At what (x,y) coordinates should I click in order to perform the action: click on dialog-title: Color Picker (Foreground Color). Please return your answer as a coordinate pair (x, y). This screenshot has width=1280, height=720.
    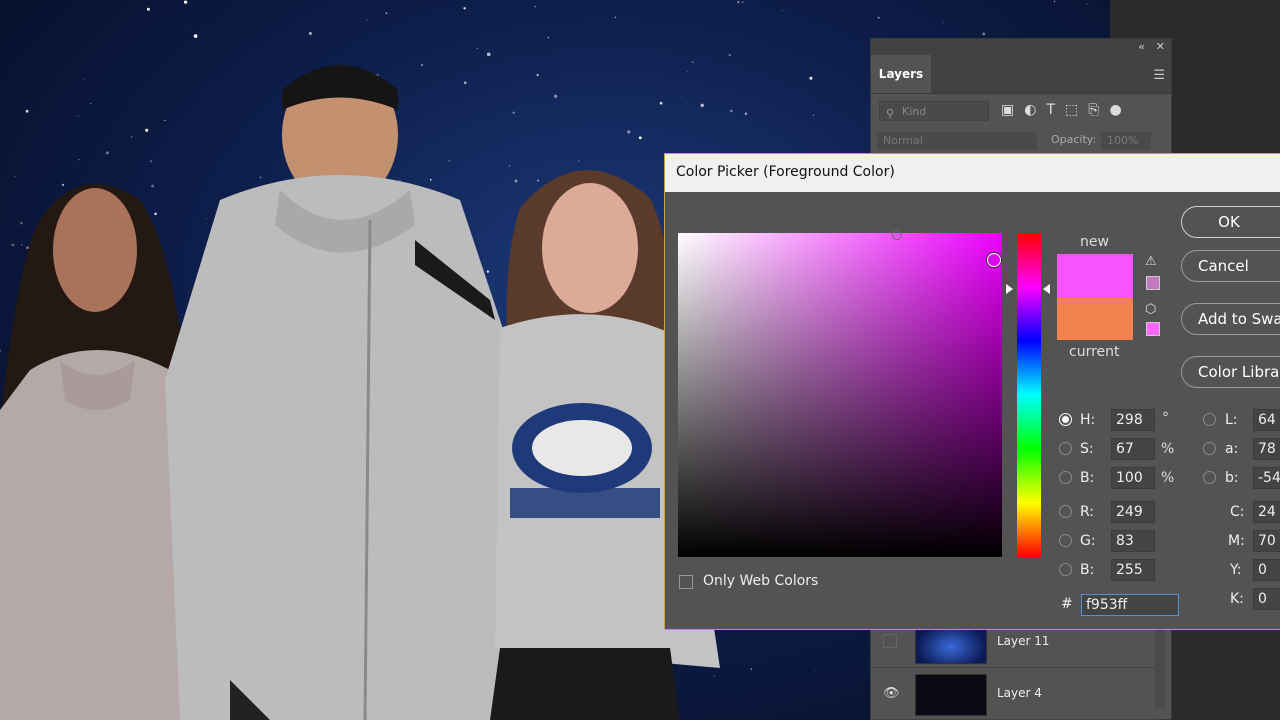
    Looking at the image, I should click on (785, 172).